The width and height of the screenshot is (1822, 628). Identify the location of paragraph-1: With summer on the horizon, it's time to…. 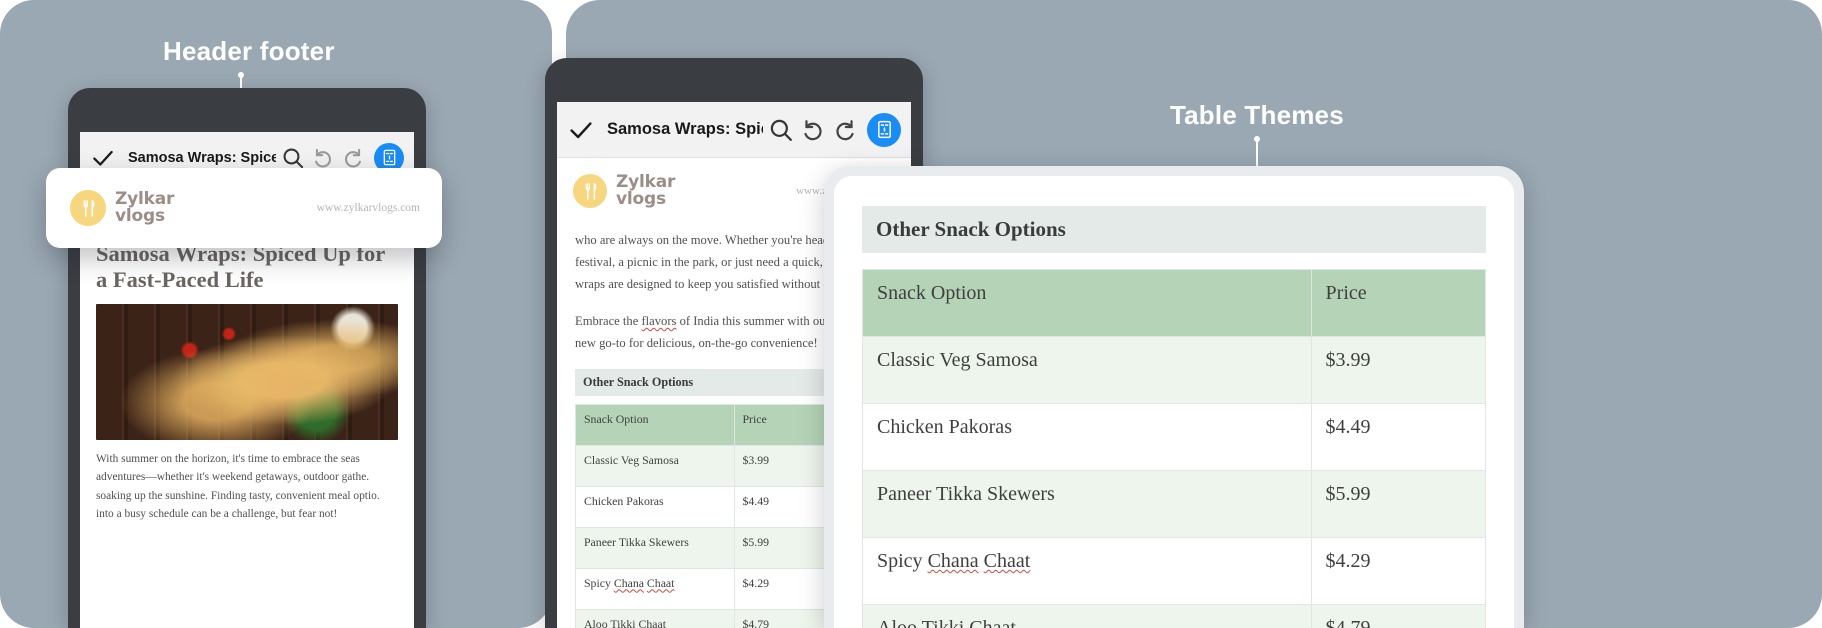
(238, 486).